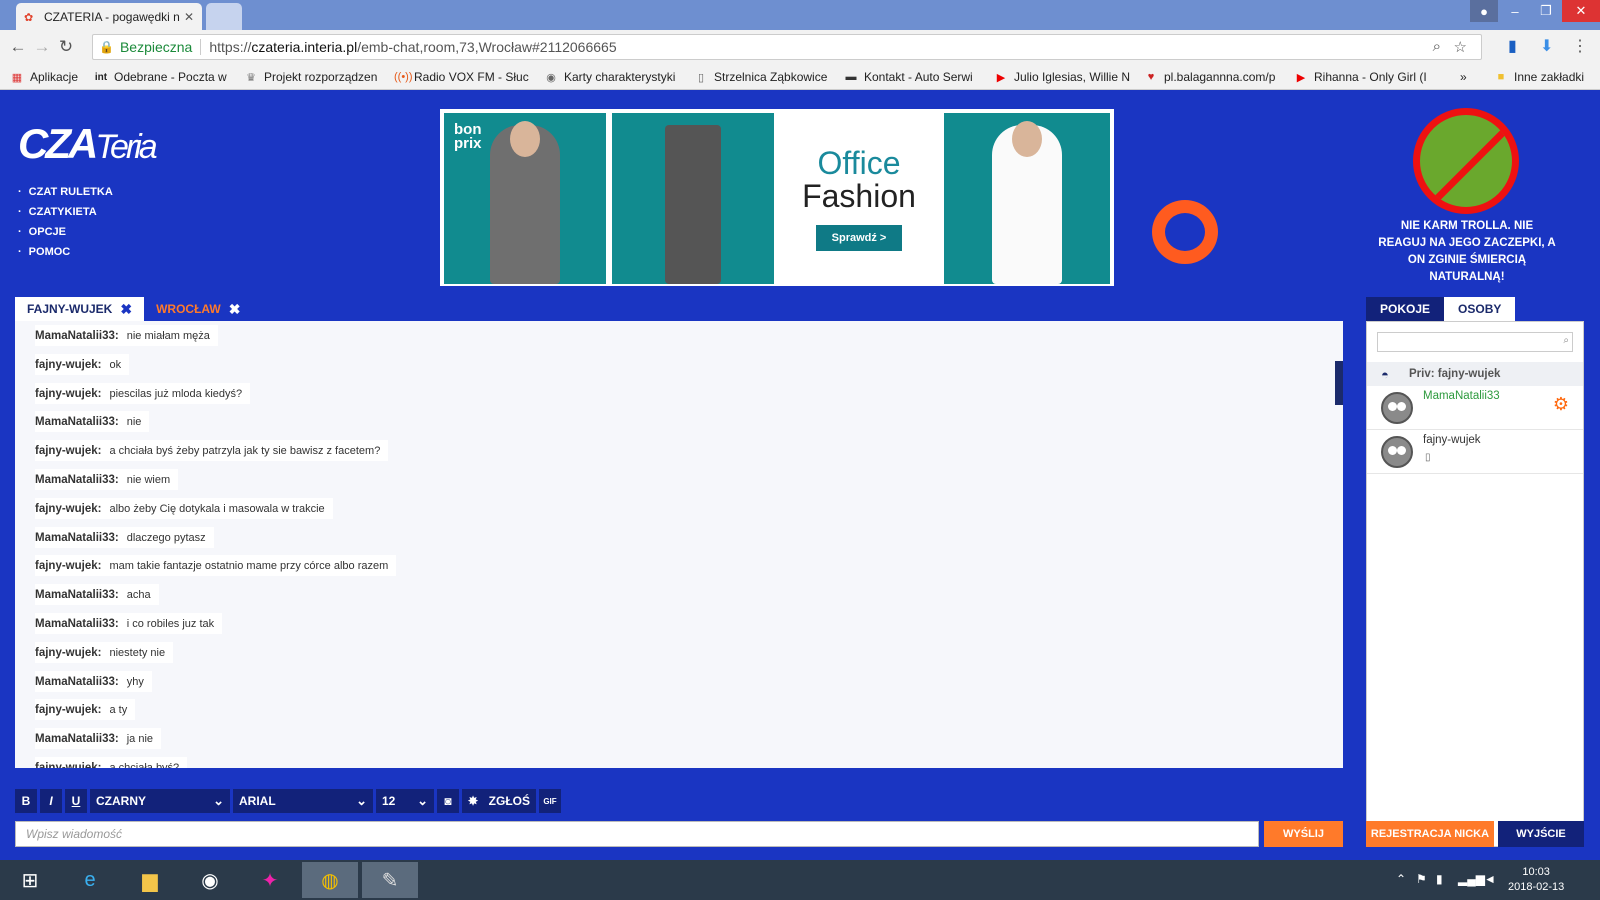 Image resolution: width=1600 pixels, height=900 pixels. What do you see at coordinates (1541, 834) in the screenshot?
I see `exit-button: WYJŚCIE` at bounding box center [1541, 834].